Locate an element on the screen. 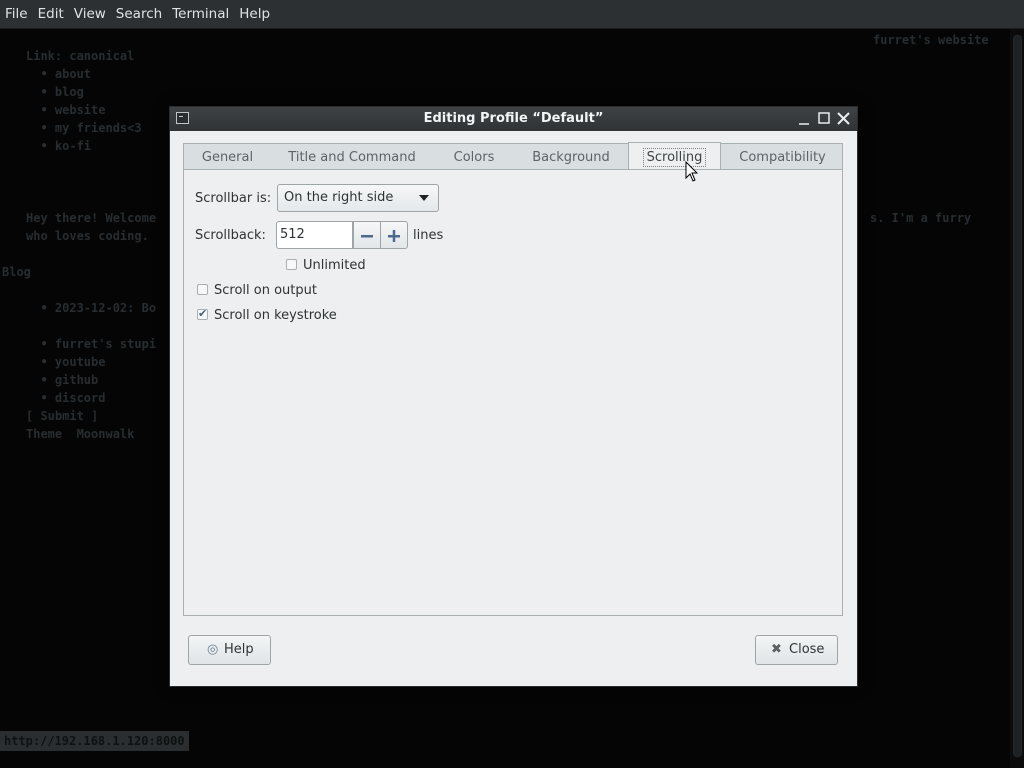 Image resolution: width=1024 pixels, height=768 pixels. terminal-scrollbar is located at coordinates (1017, 398).